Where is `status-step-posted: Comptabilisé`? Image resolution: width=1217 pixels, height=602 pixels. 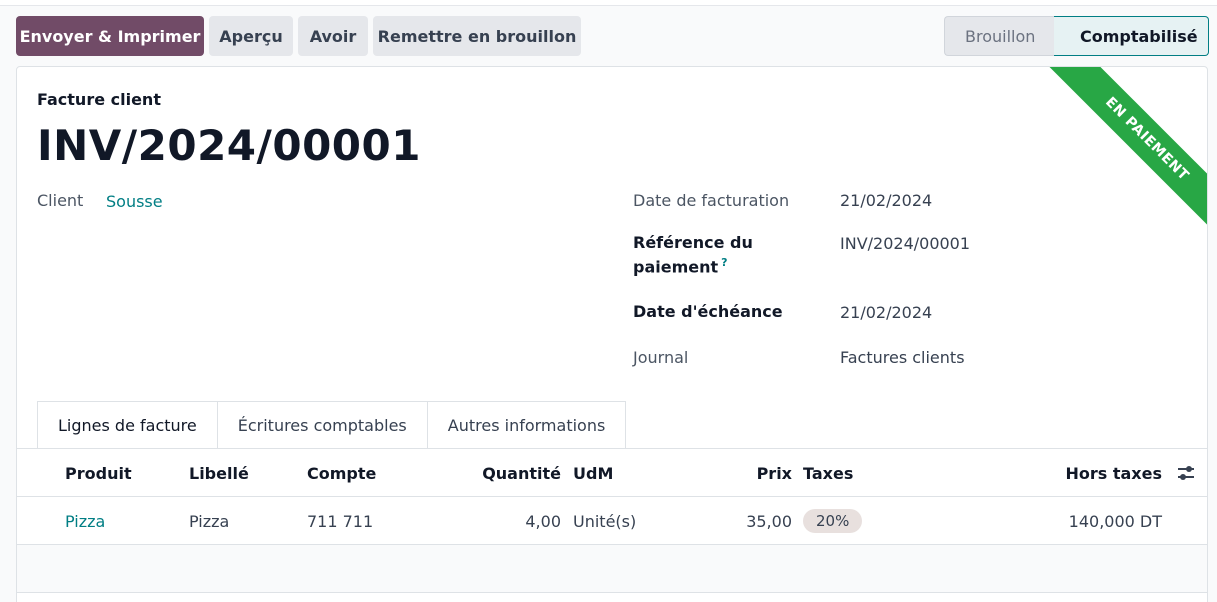
status-step-posted: Comptabilisé is located at coordinates (1131, 36).